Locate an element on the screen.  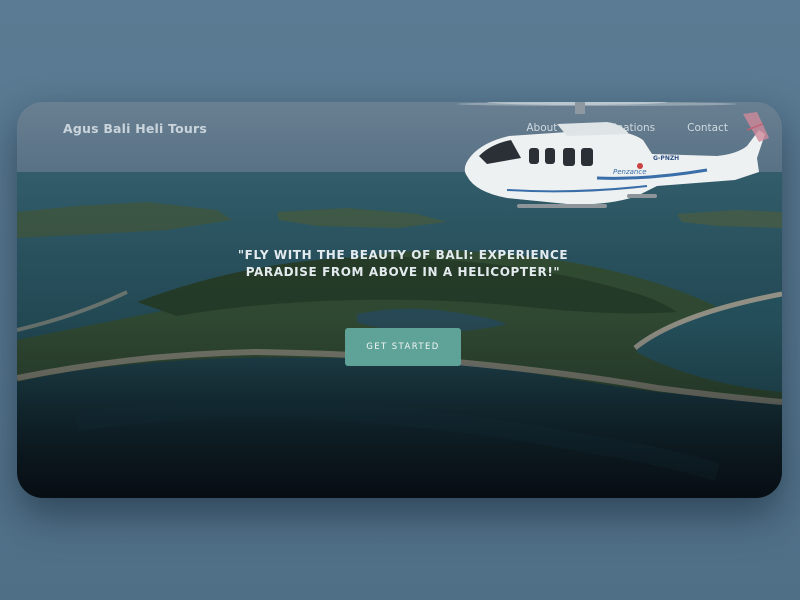
get-started-button: GET STARTED is located at coordinates (403, 347).